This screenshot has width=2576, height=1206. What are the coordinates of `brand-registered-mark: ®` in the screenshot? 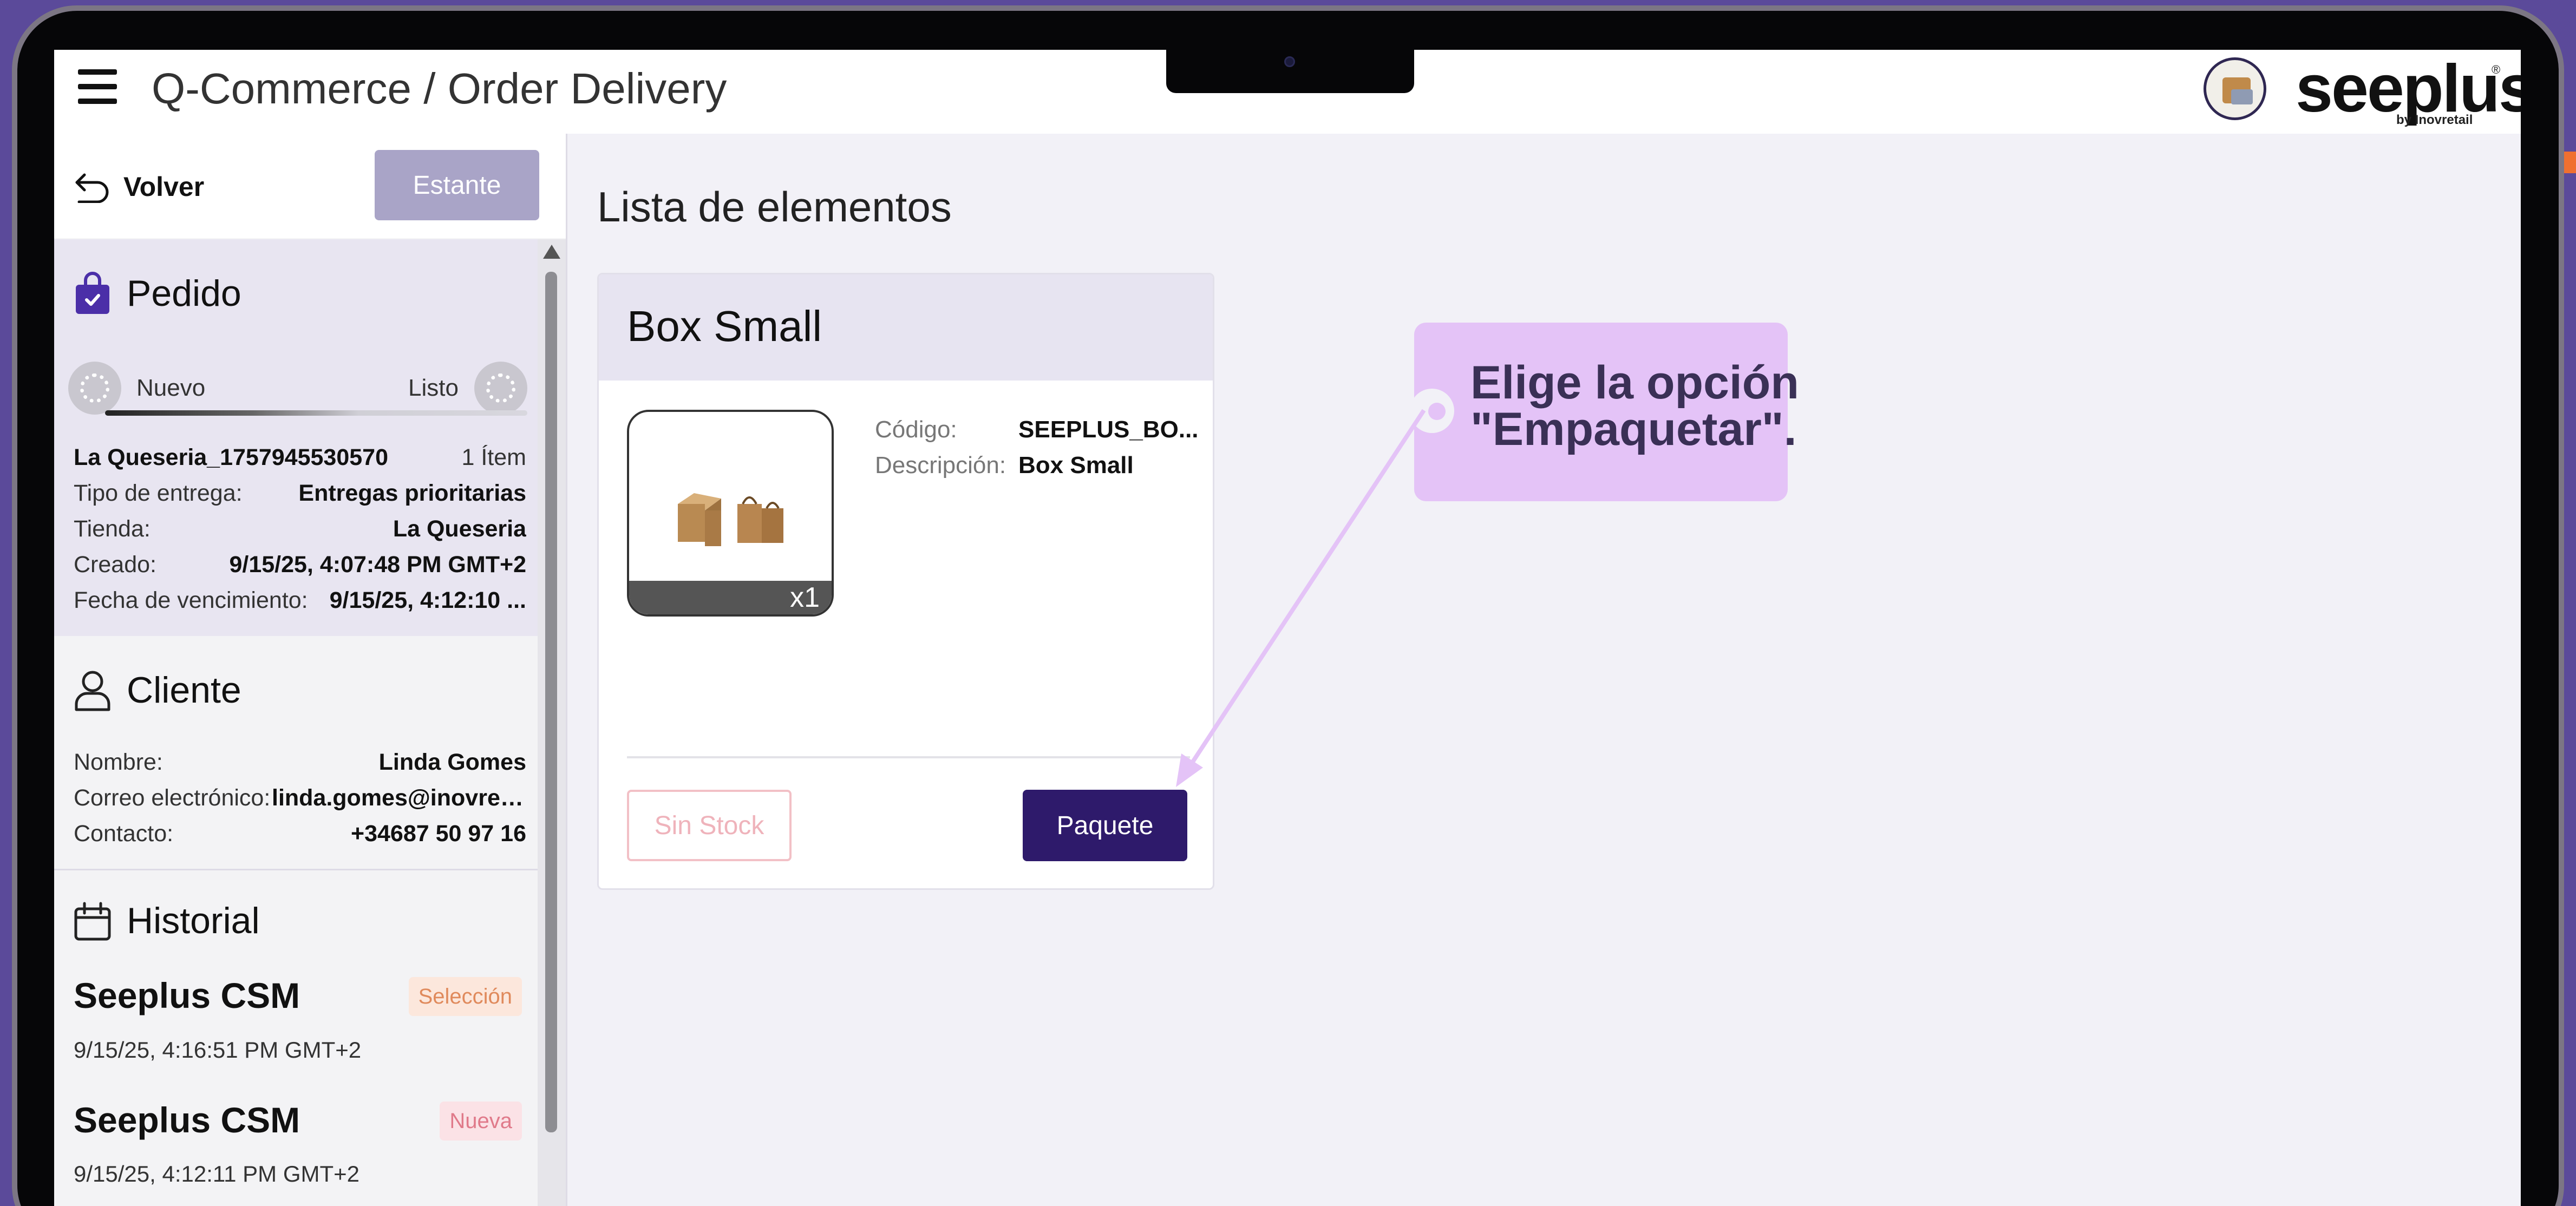 It's located at (2496, 69).